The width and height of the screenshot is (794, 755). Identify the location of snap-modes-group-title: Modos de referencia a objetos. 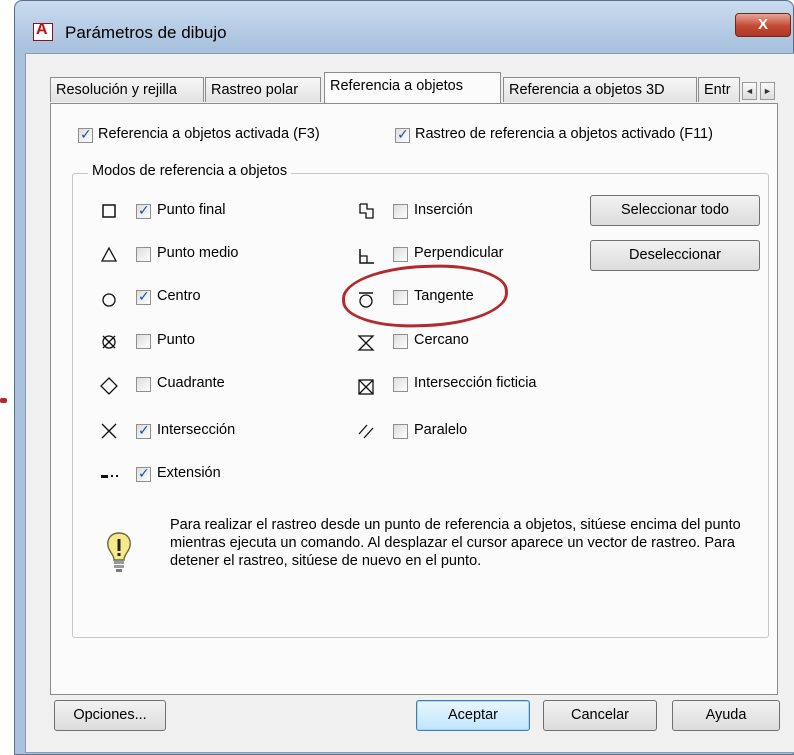
(190, 171).